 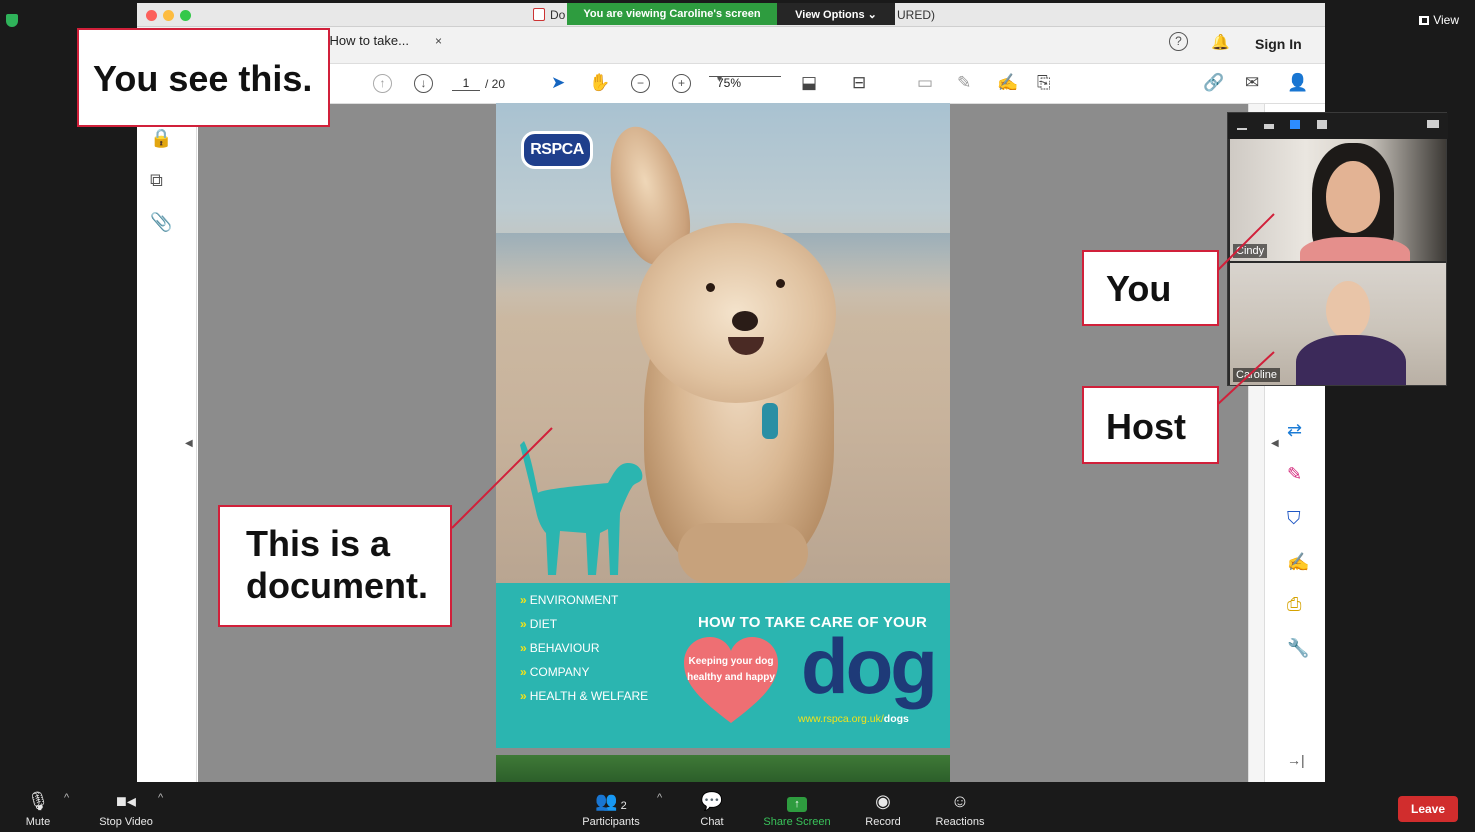 What do you see at coordinates (1007, 83) in the screenshot?
I see `fill-sign-icon: ✍` at bounding box center [1007, 83].